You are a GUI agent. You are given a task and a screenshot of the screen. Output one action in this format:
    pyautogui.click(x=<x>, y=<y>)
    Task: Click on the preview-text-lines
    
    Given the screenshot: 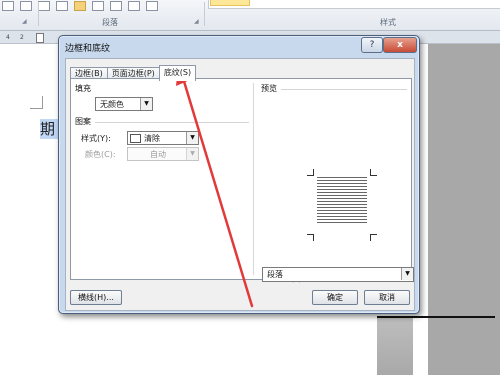 What is the action you would take?
    pyautogui.click(x=342, y=201)
    